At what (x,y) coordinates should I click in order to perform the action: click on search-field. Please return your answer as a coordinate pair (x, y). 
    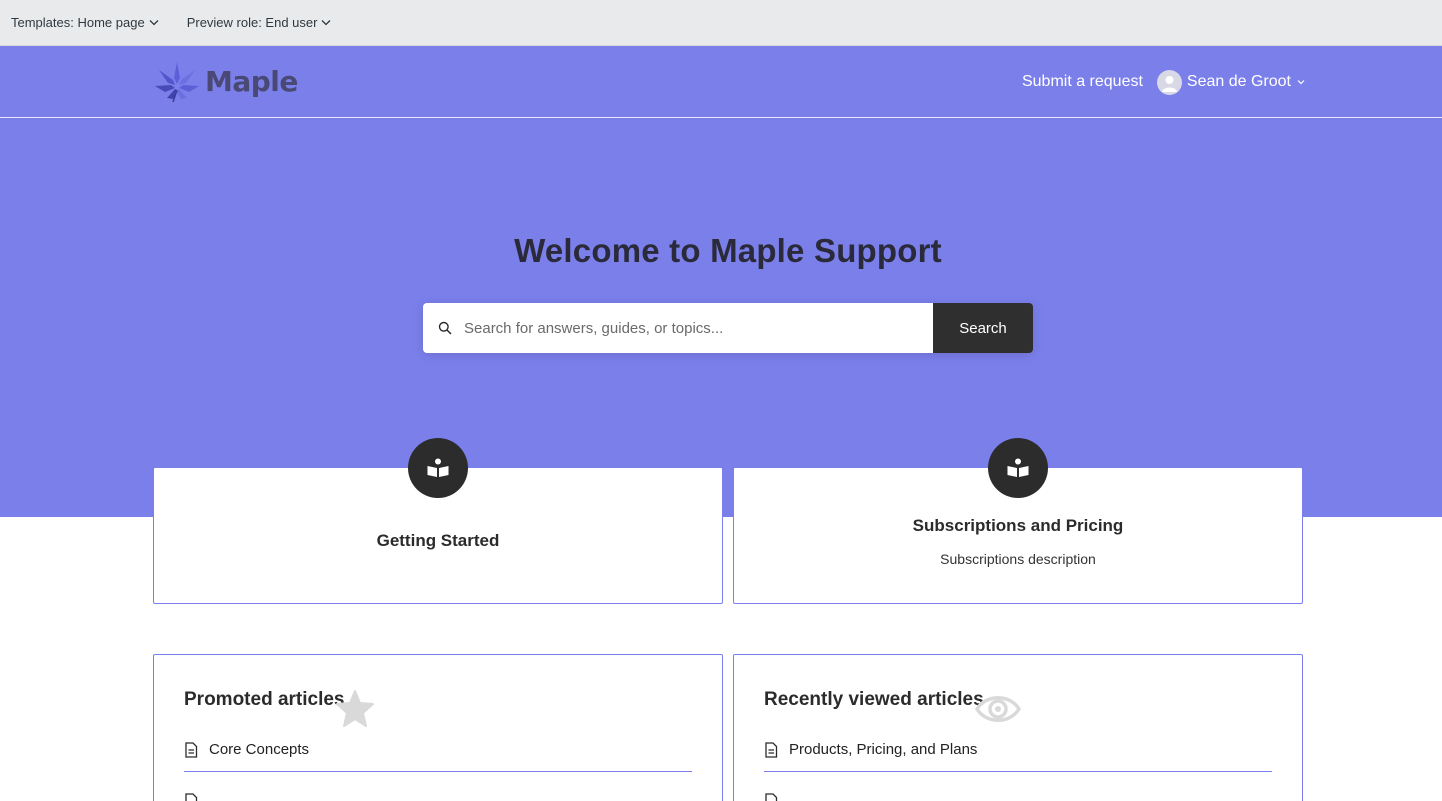
    Looking at the image, I should click on (678, 328).